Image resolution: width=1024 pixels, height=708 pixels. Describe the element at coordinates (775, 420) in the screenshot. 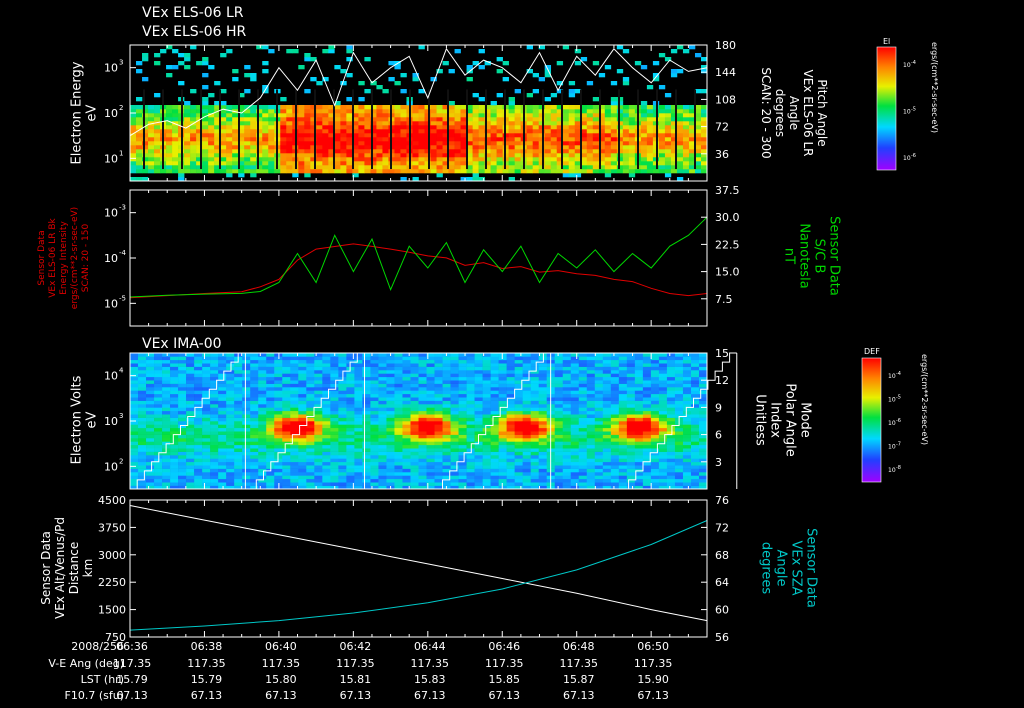

I see `ima-right-axis-label: Index` at that location.